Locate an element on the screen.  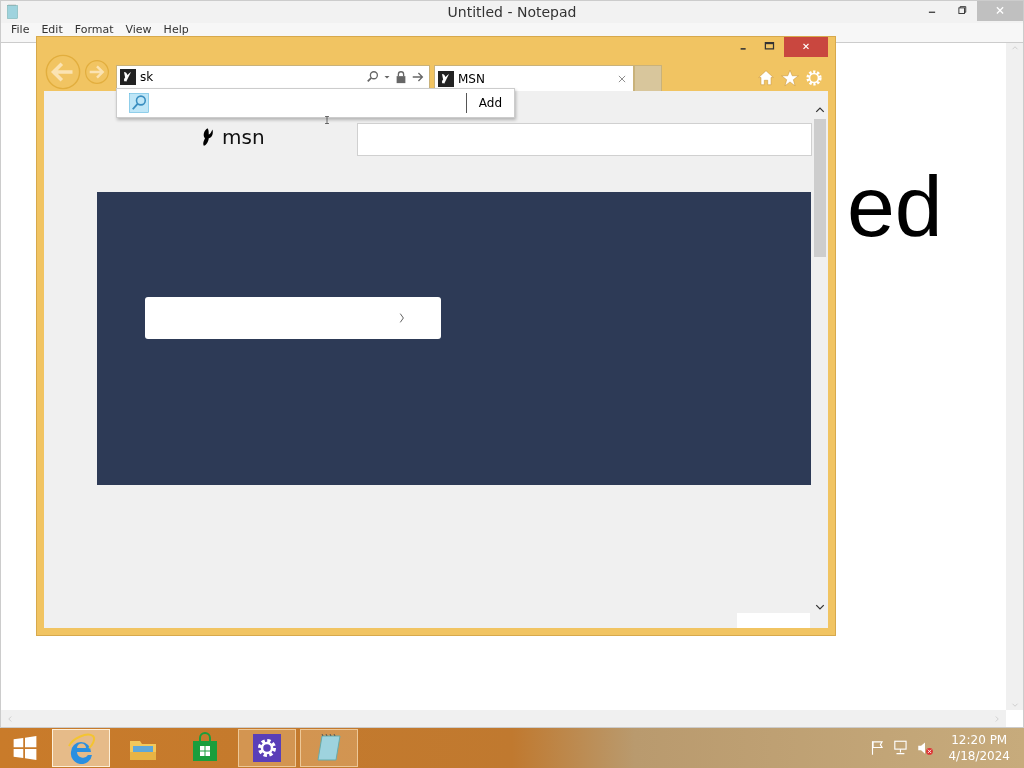
close-tab-icon is located at coordinates (622, 78).